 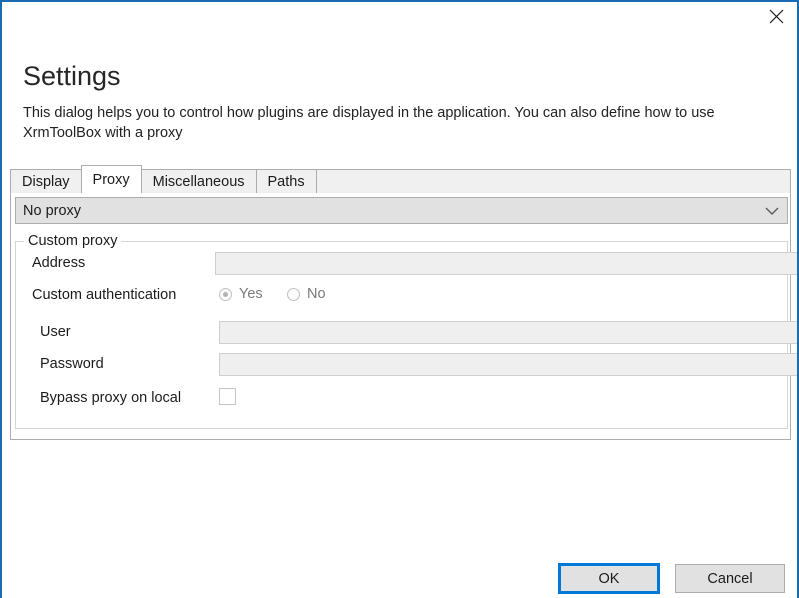 What do you see at coordinates (55, 332) in the screenshot?
I see `user-label: User` at bounding box center [55, 332].